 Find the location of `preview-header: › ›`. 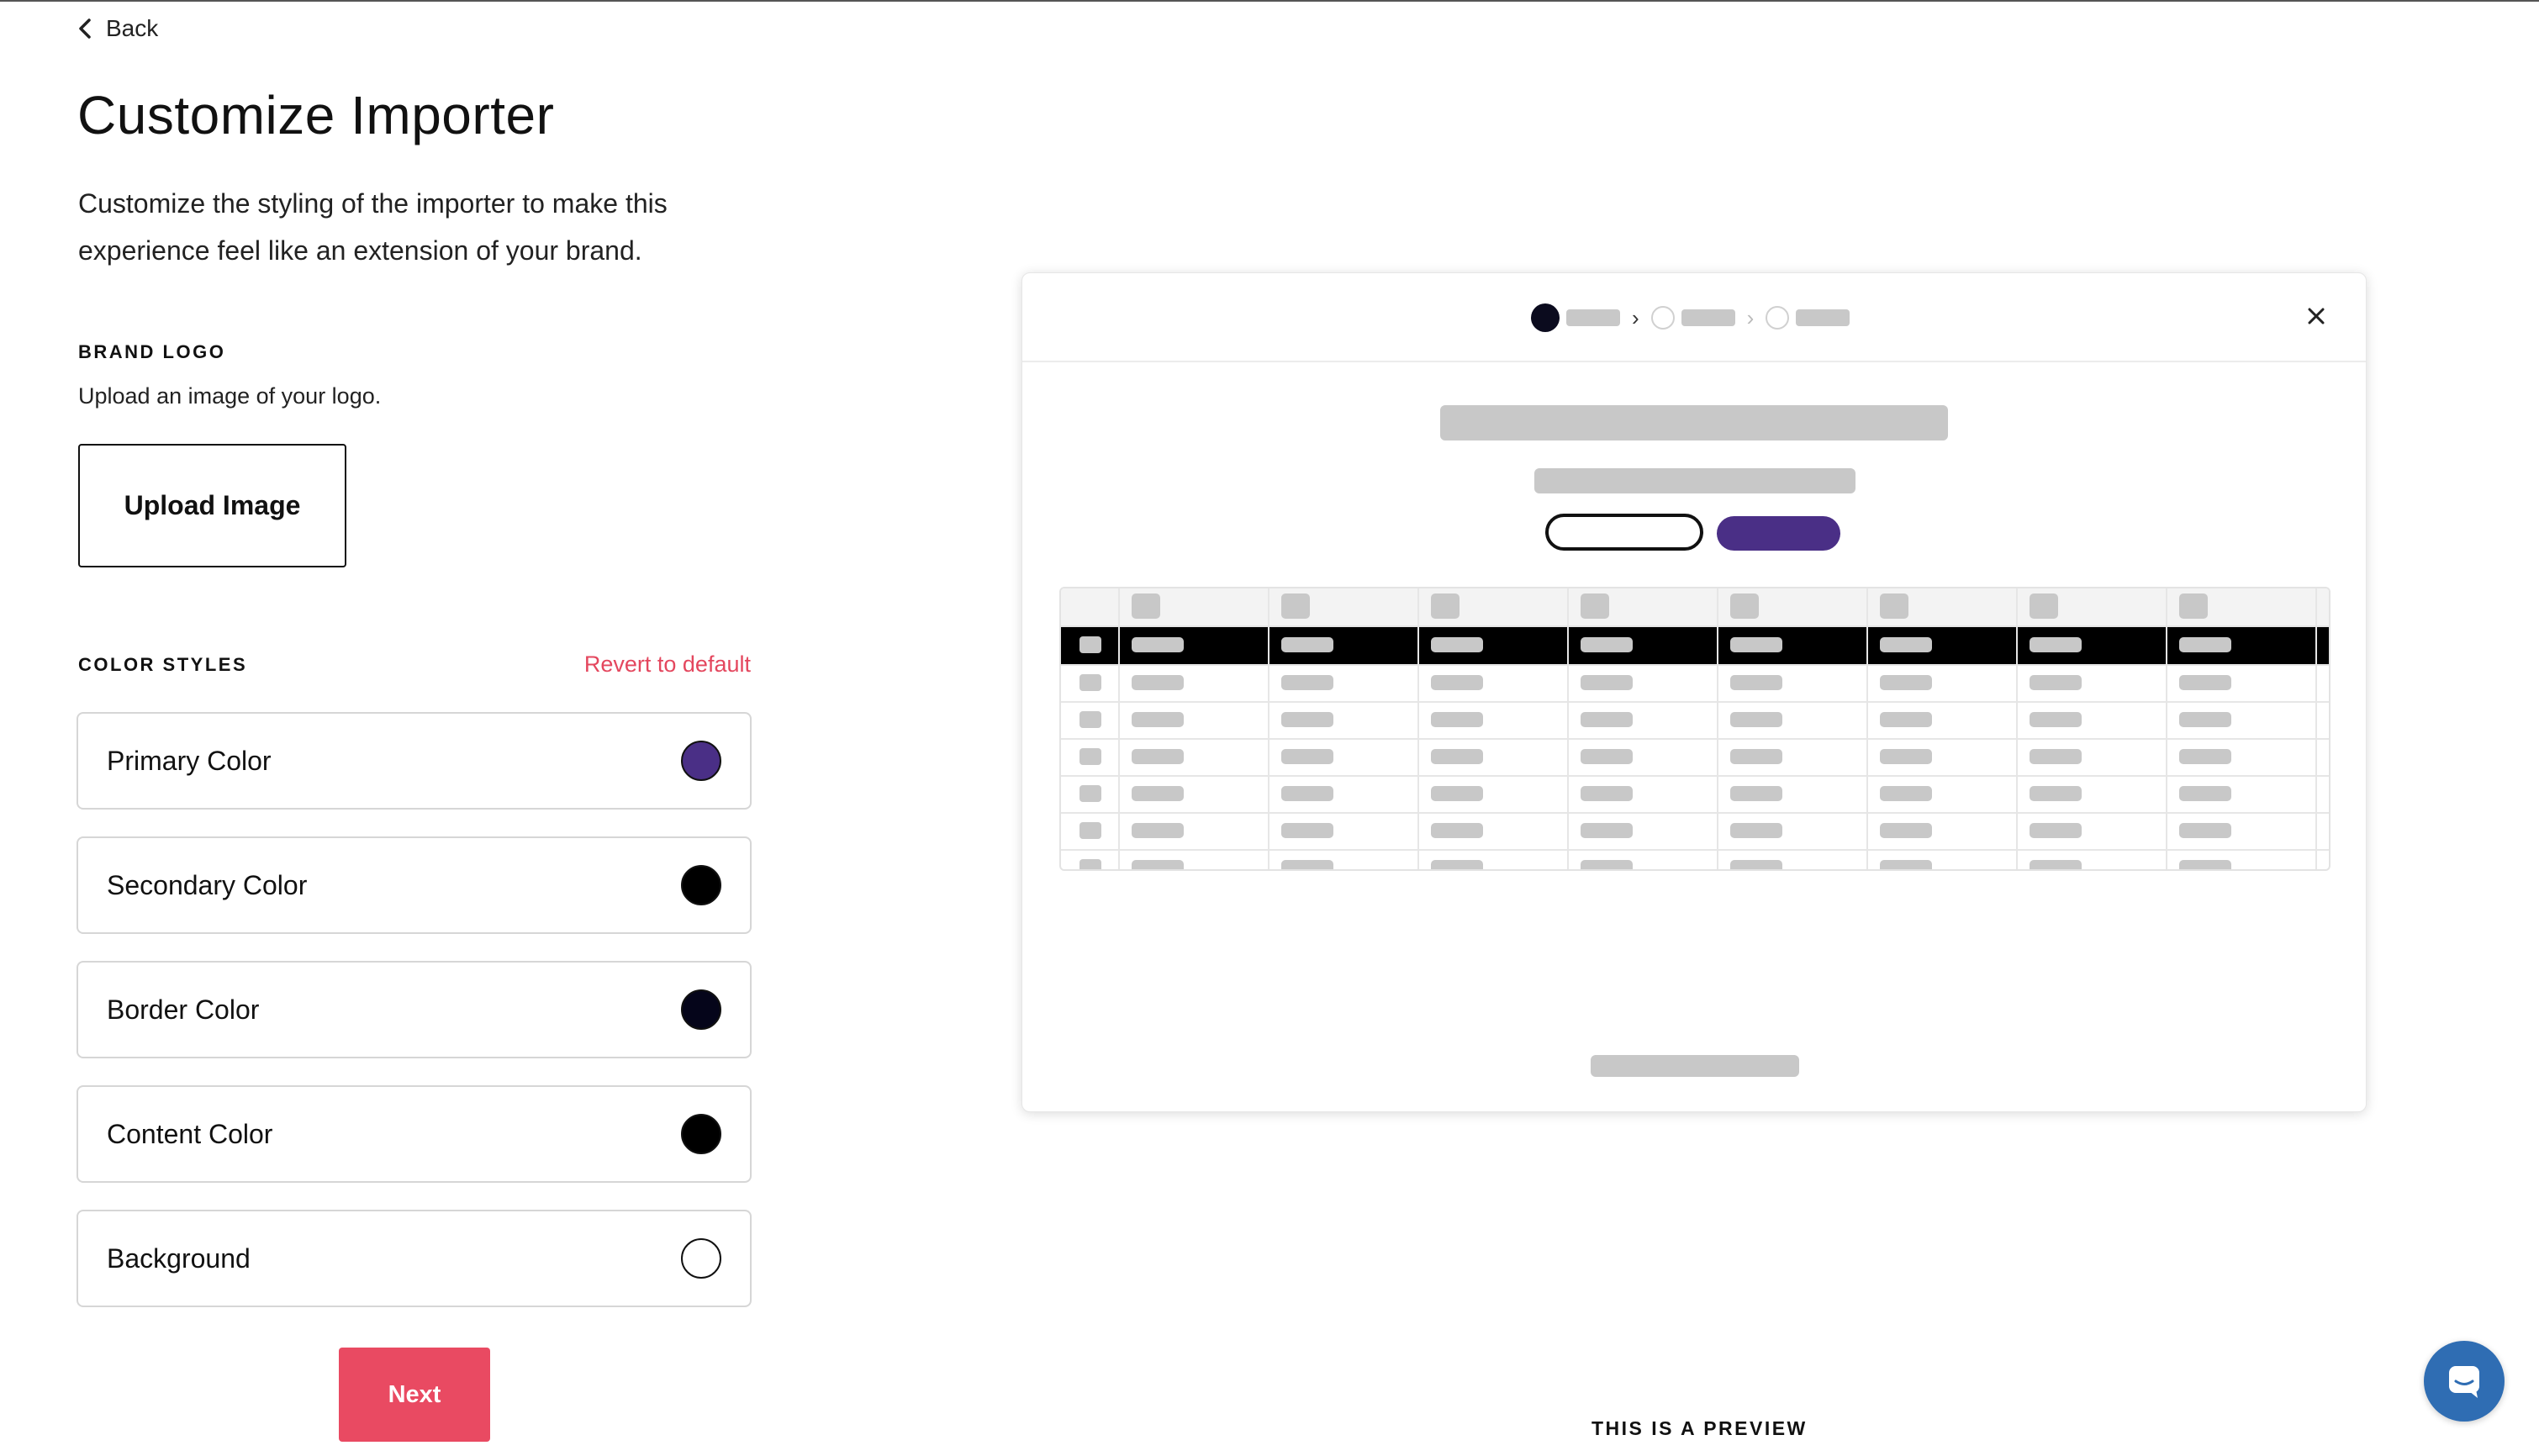

preview-header: › › is located at coordinates (1694, 317).